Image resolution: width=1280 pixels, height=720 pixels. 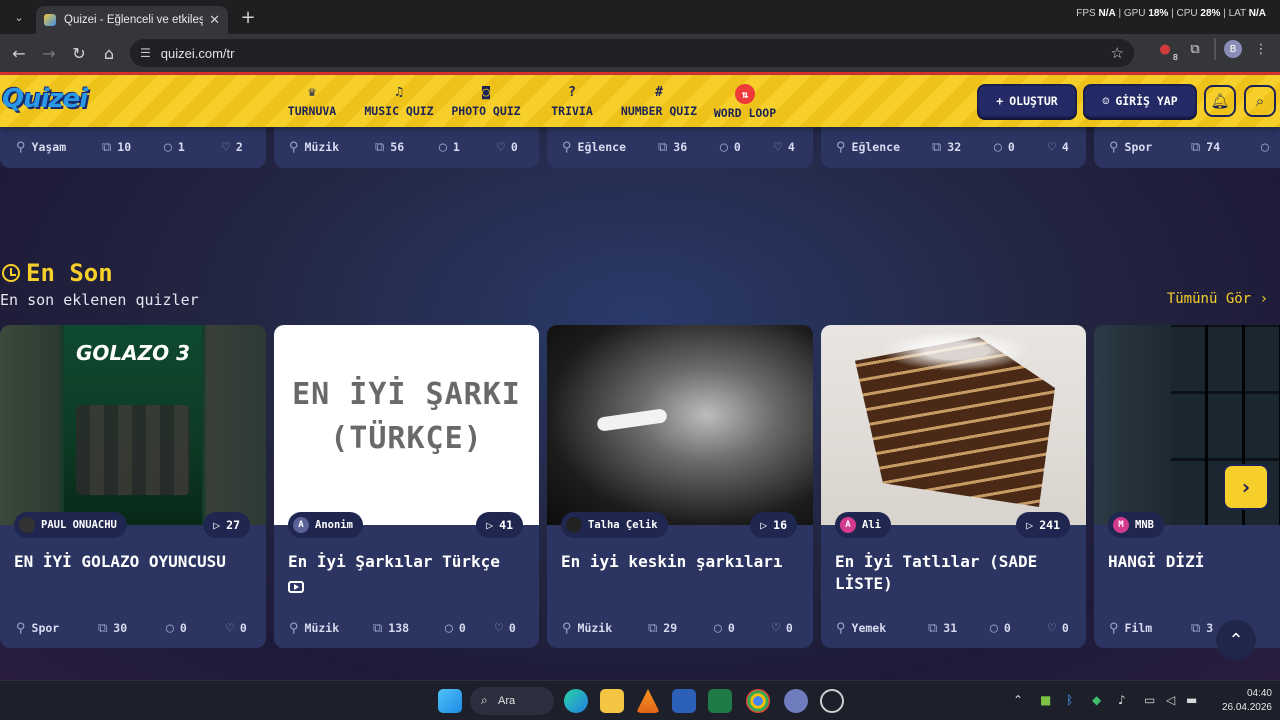 What do you see at coordinates (109, 53) in the screenshot?
I see `home-icon: ⌂` at bounding box center [109, 53].